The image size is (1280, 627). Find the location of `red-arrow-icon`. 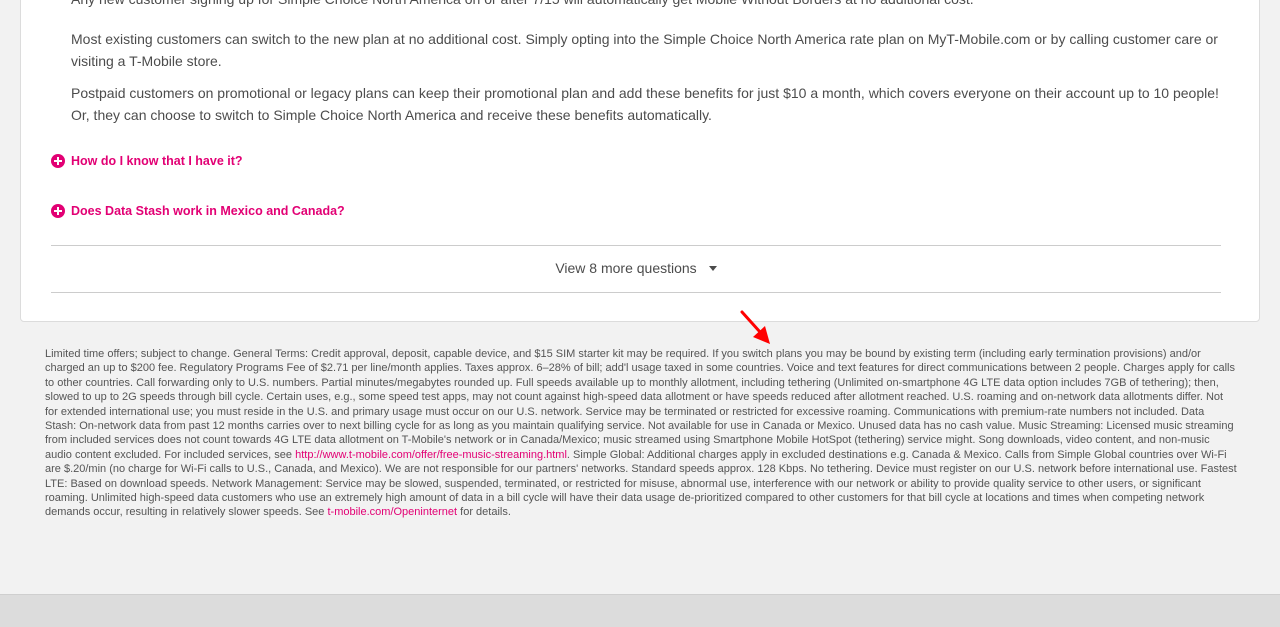

red-arrow-icon is located at coordinates (755, 327).